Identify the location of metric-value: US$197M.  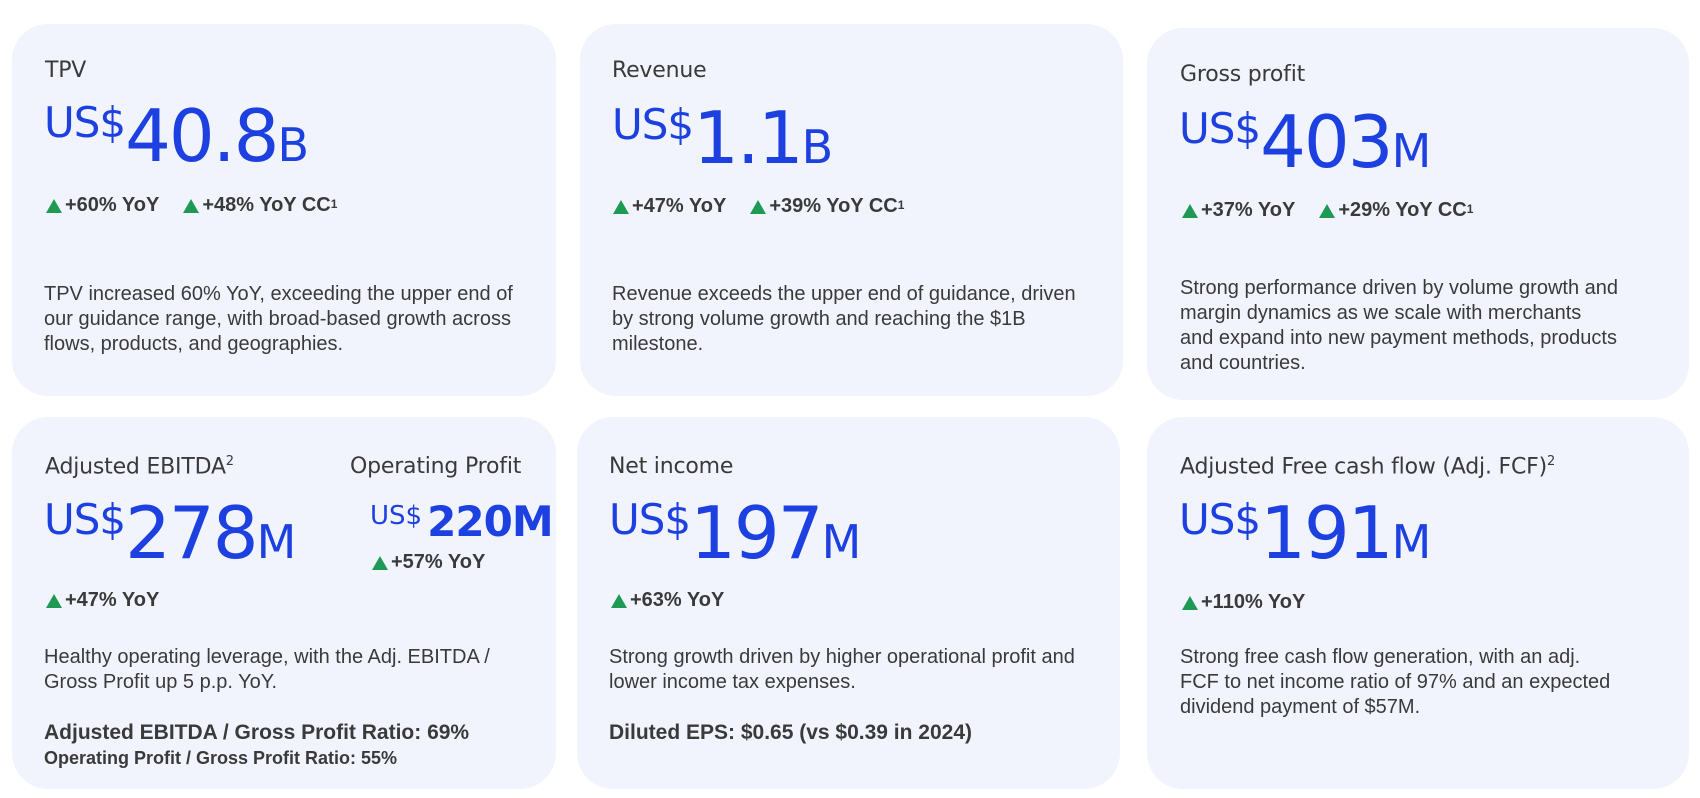
(735, 533).